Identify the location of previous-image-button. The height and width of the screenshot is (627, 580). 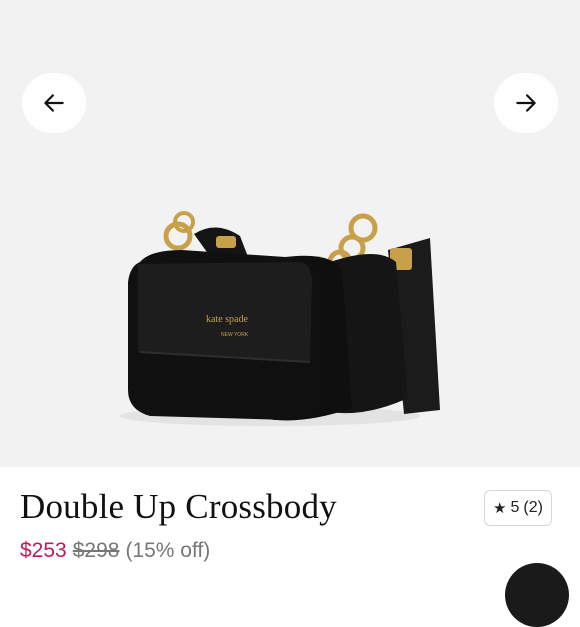
(54, 103).